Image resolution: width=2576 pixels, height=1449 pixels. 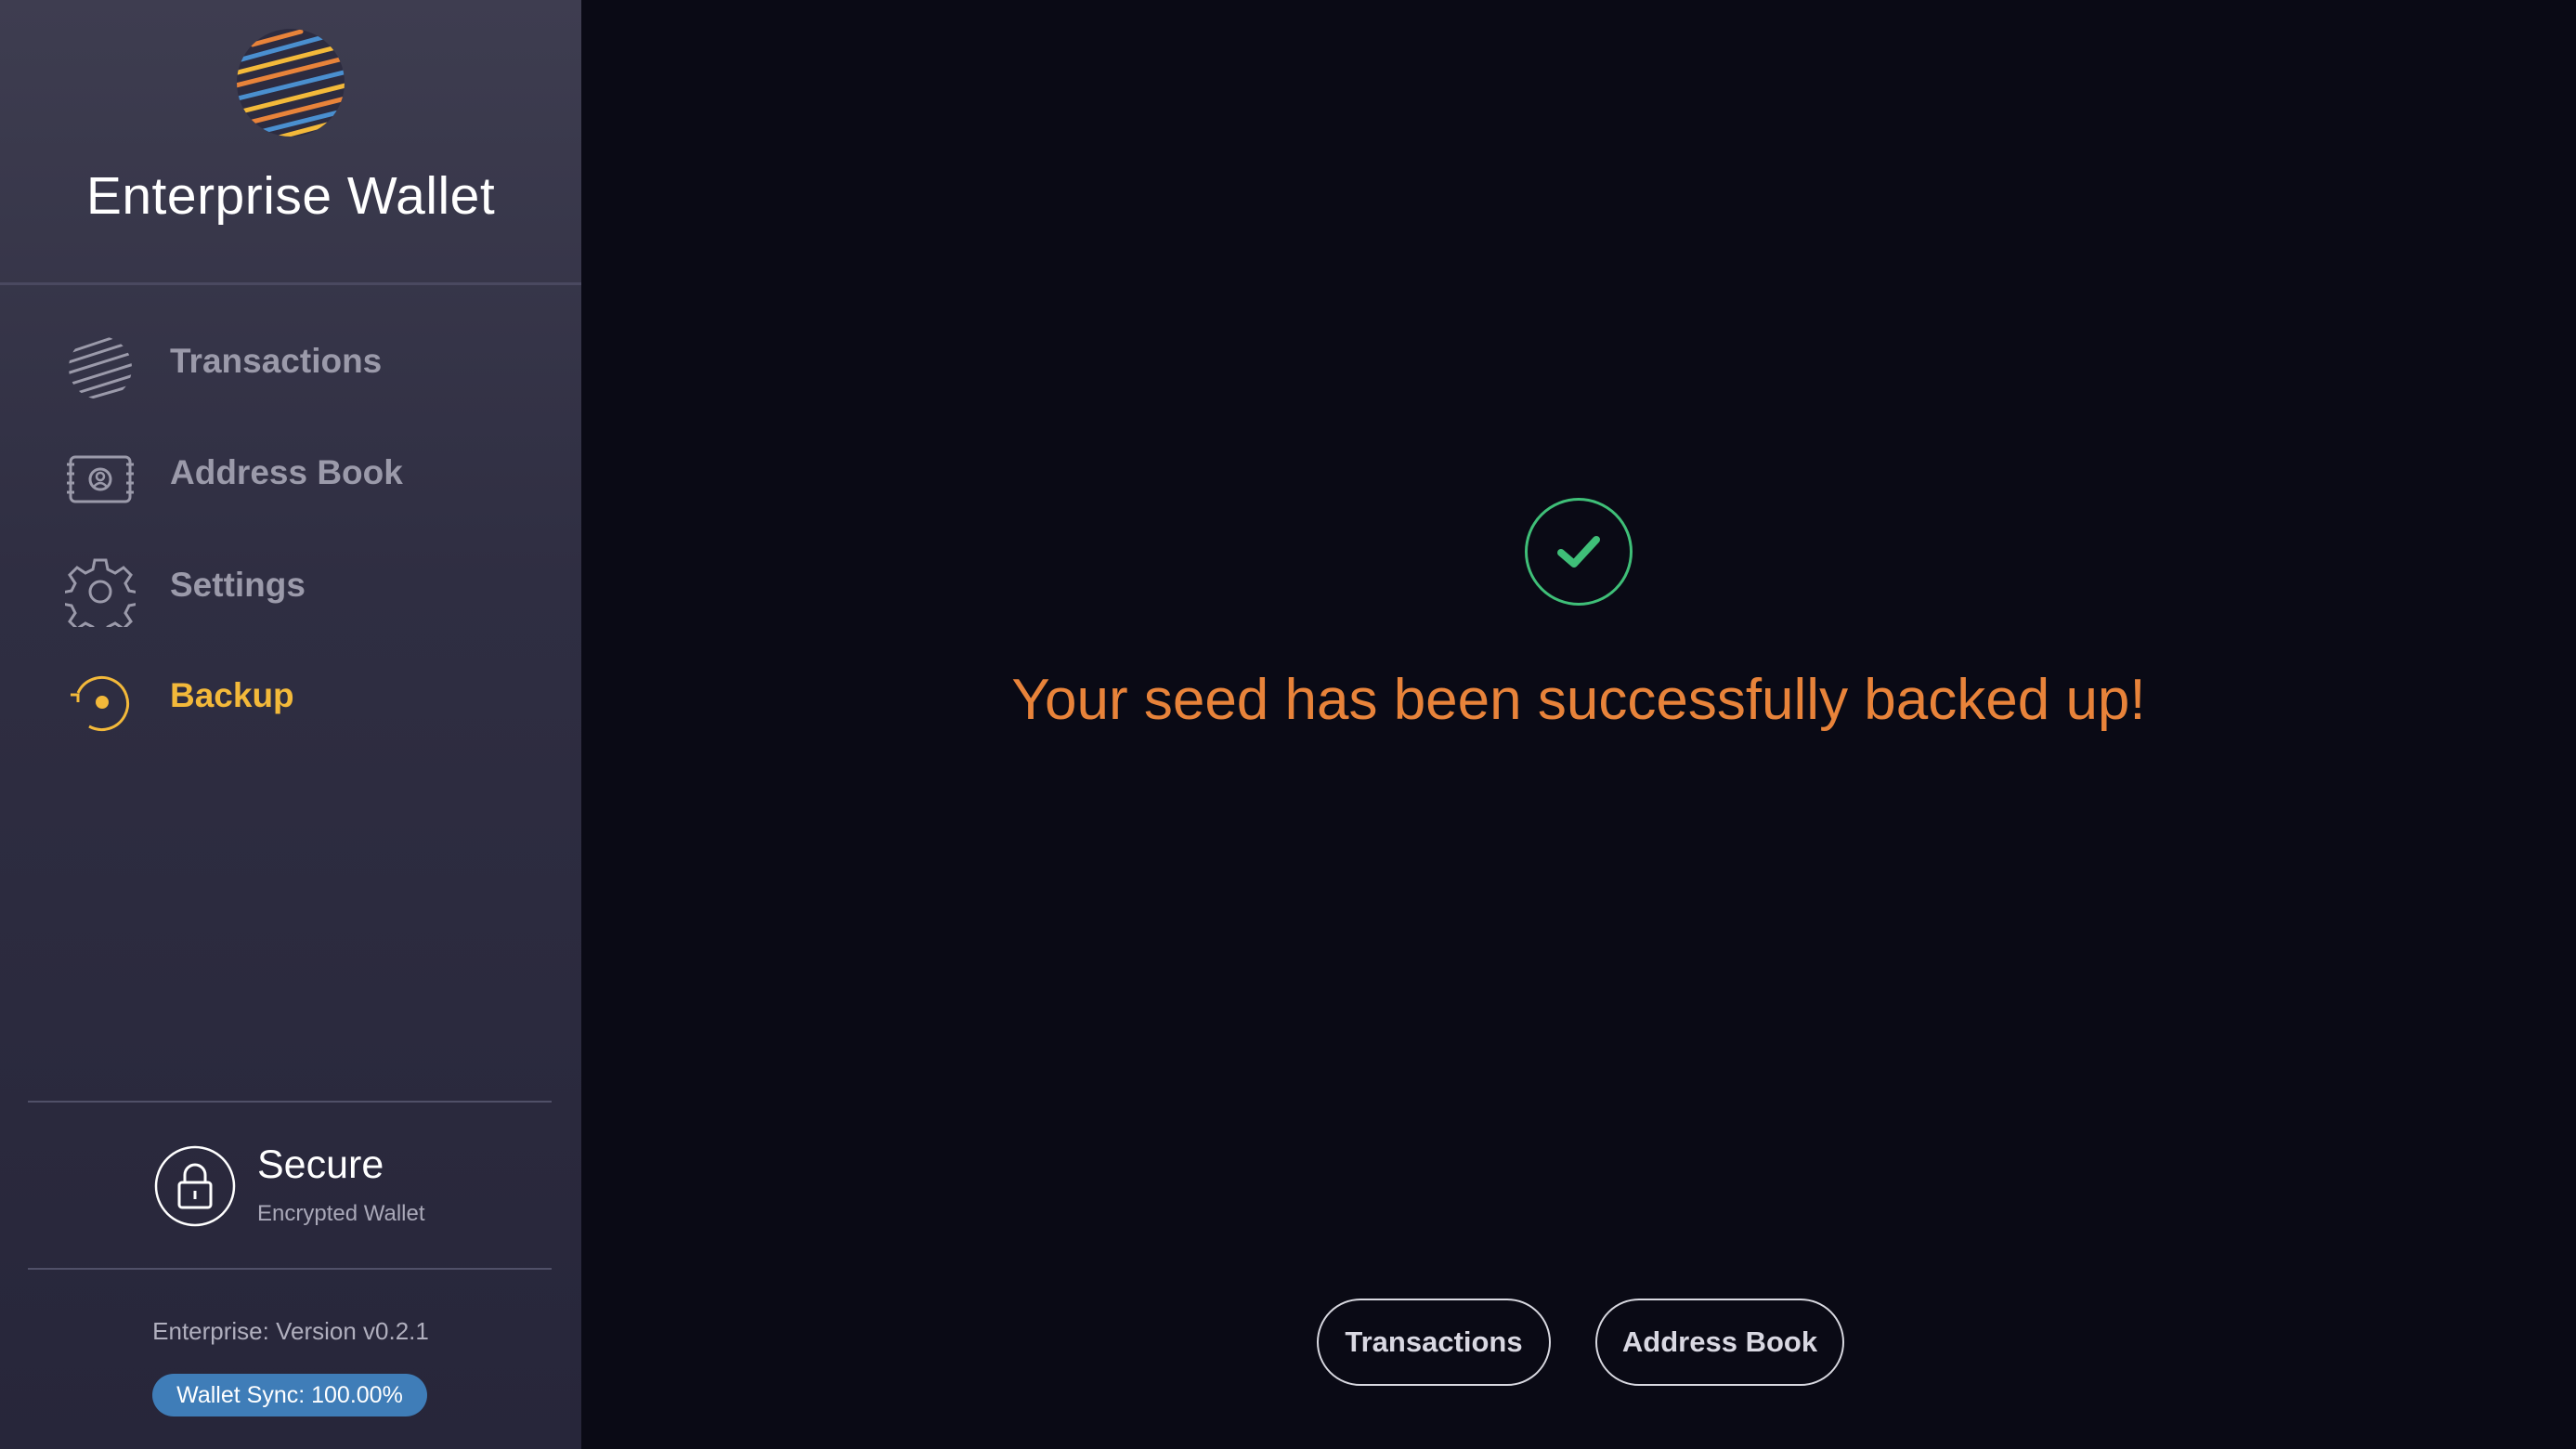 What do you see at coordinates (195, 1186) in the screenshot?
I see `lock-icon` at bounding box center [195, 1186].